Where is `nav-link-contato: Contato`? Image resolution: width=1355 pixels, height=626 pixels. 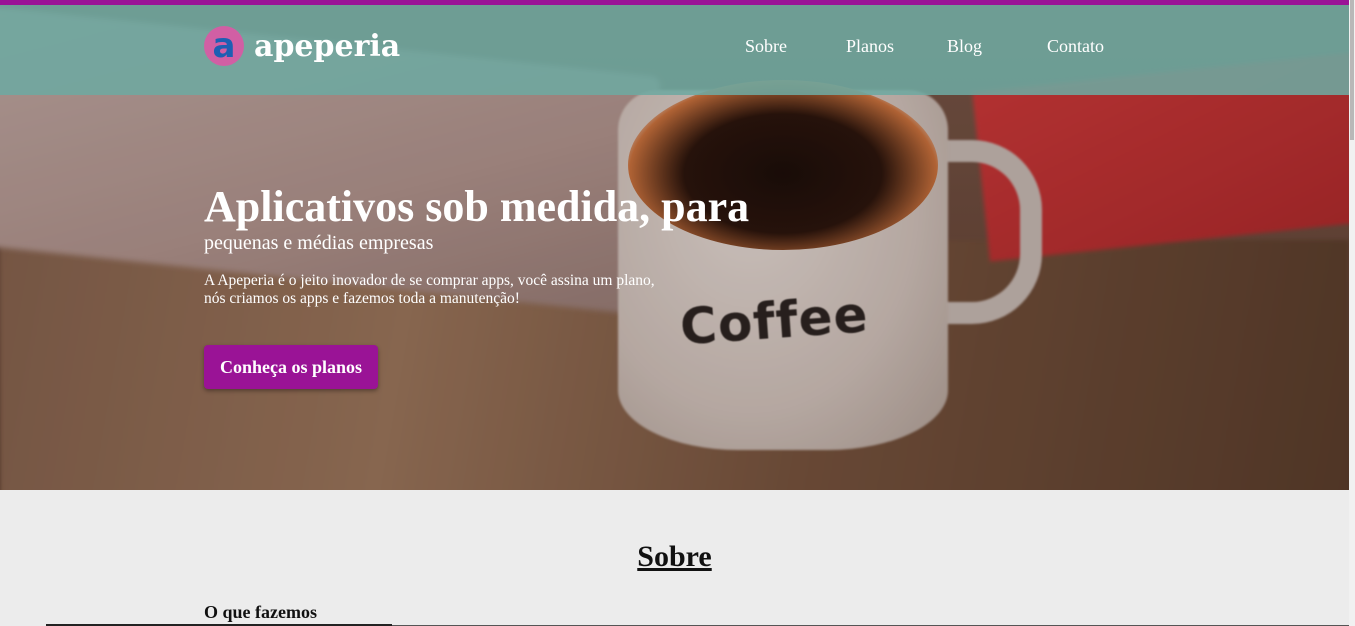 nav-link-contato: Contato is located at coordinates (1075, 46).